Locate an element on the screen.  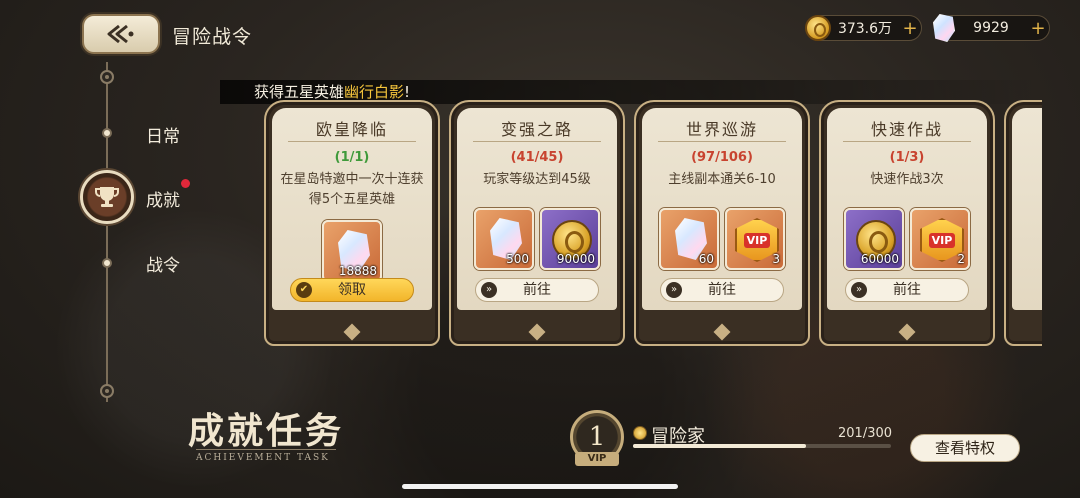
back-button is located at coordinates (121, 34).